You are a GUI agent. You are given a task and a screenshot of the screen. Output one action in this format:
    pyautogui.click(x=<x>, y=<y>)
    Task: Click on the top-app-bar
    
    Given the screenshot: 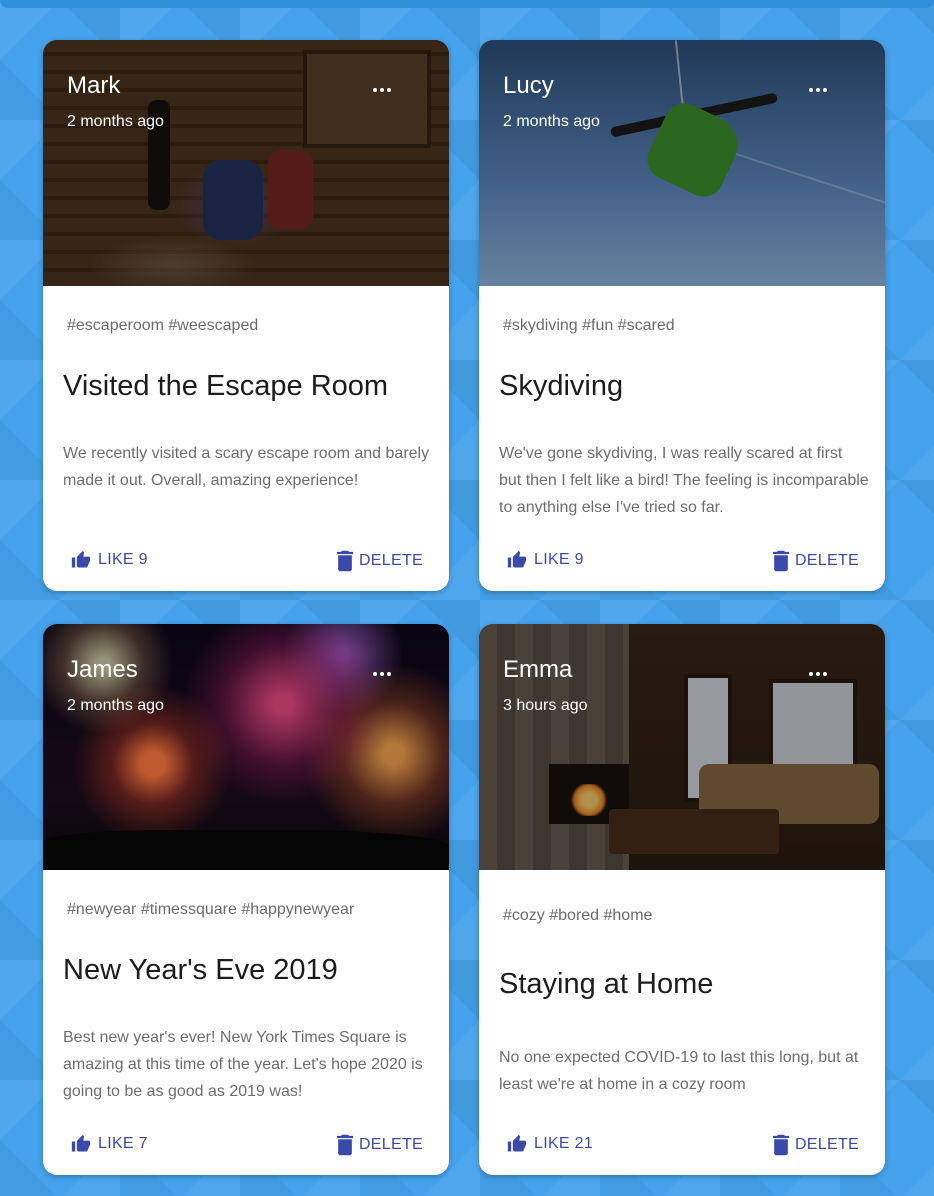 What is the action you would take?
    pyautogui.click(x=467, y=4)
    